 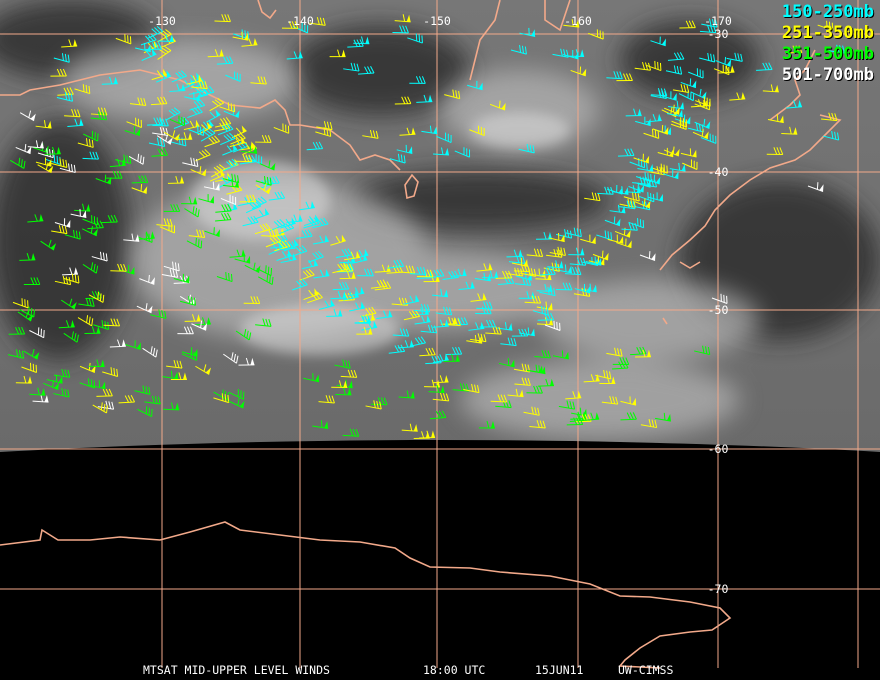 What do you see at coordinates (454, 670) in the screenshot?
I see `product-time: 18:00 UTC` at bounding box center [454, 670].